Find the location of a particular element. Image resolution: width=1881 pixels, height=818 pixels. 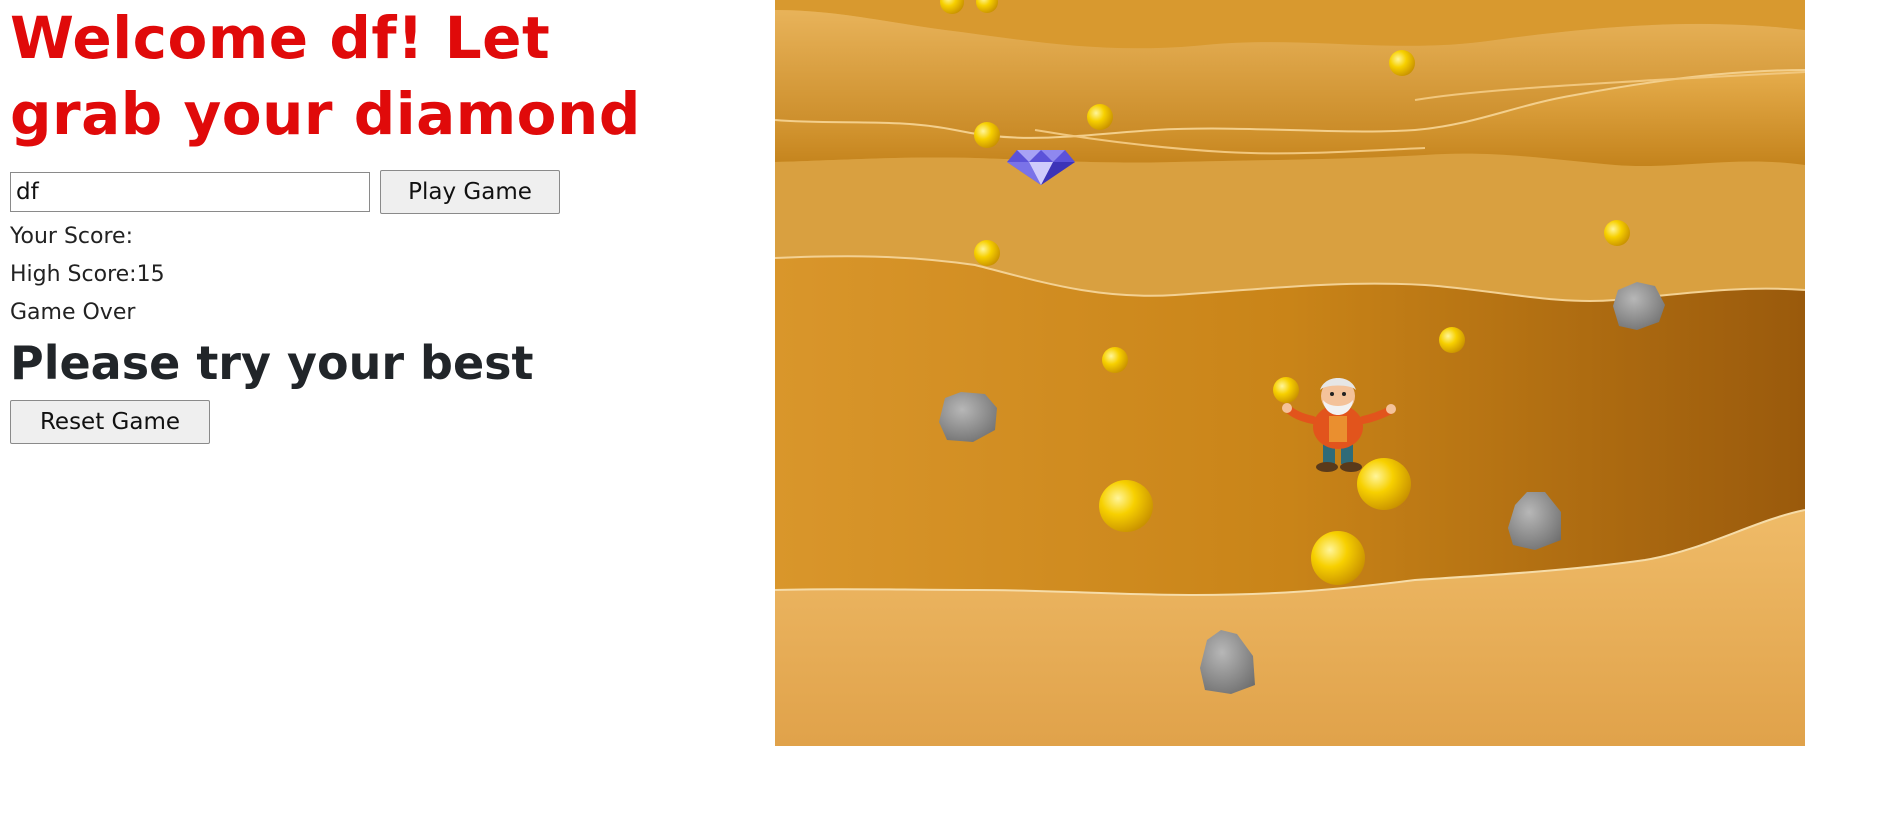

game-over-label: Game Over is located at coordinates (73, 312).